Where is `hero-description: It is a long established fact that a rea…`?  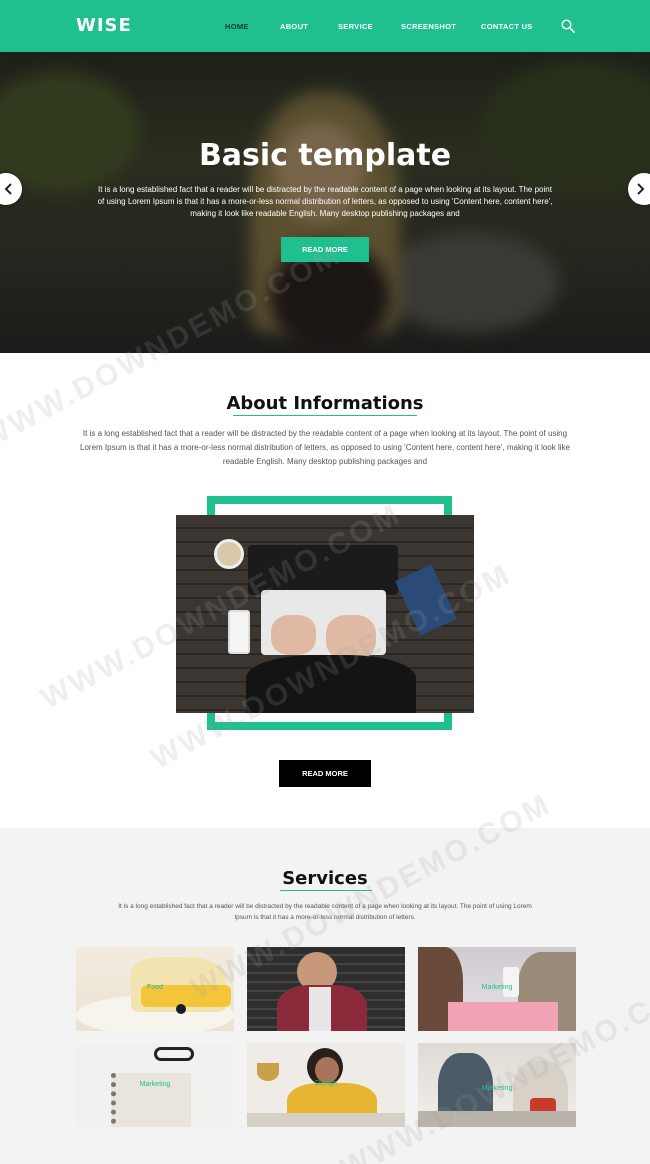 hero-description: It is a long established fact that a rea… is located at coordinates (325, 201).